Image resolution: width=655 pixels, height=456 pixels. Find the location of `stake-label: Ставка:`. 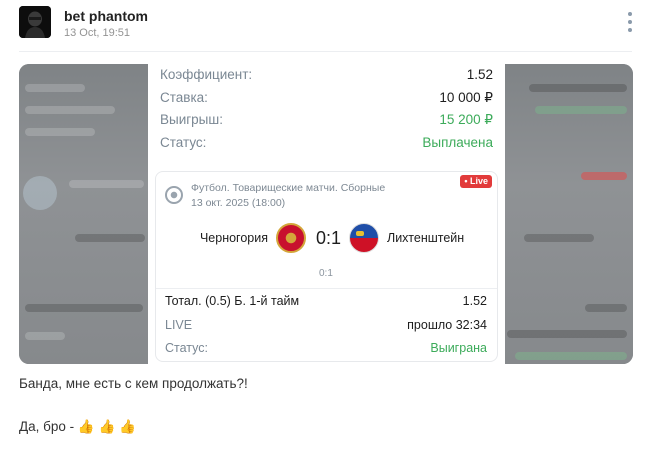

stake-label: Ставка: is located at coordinates (184, 97).